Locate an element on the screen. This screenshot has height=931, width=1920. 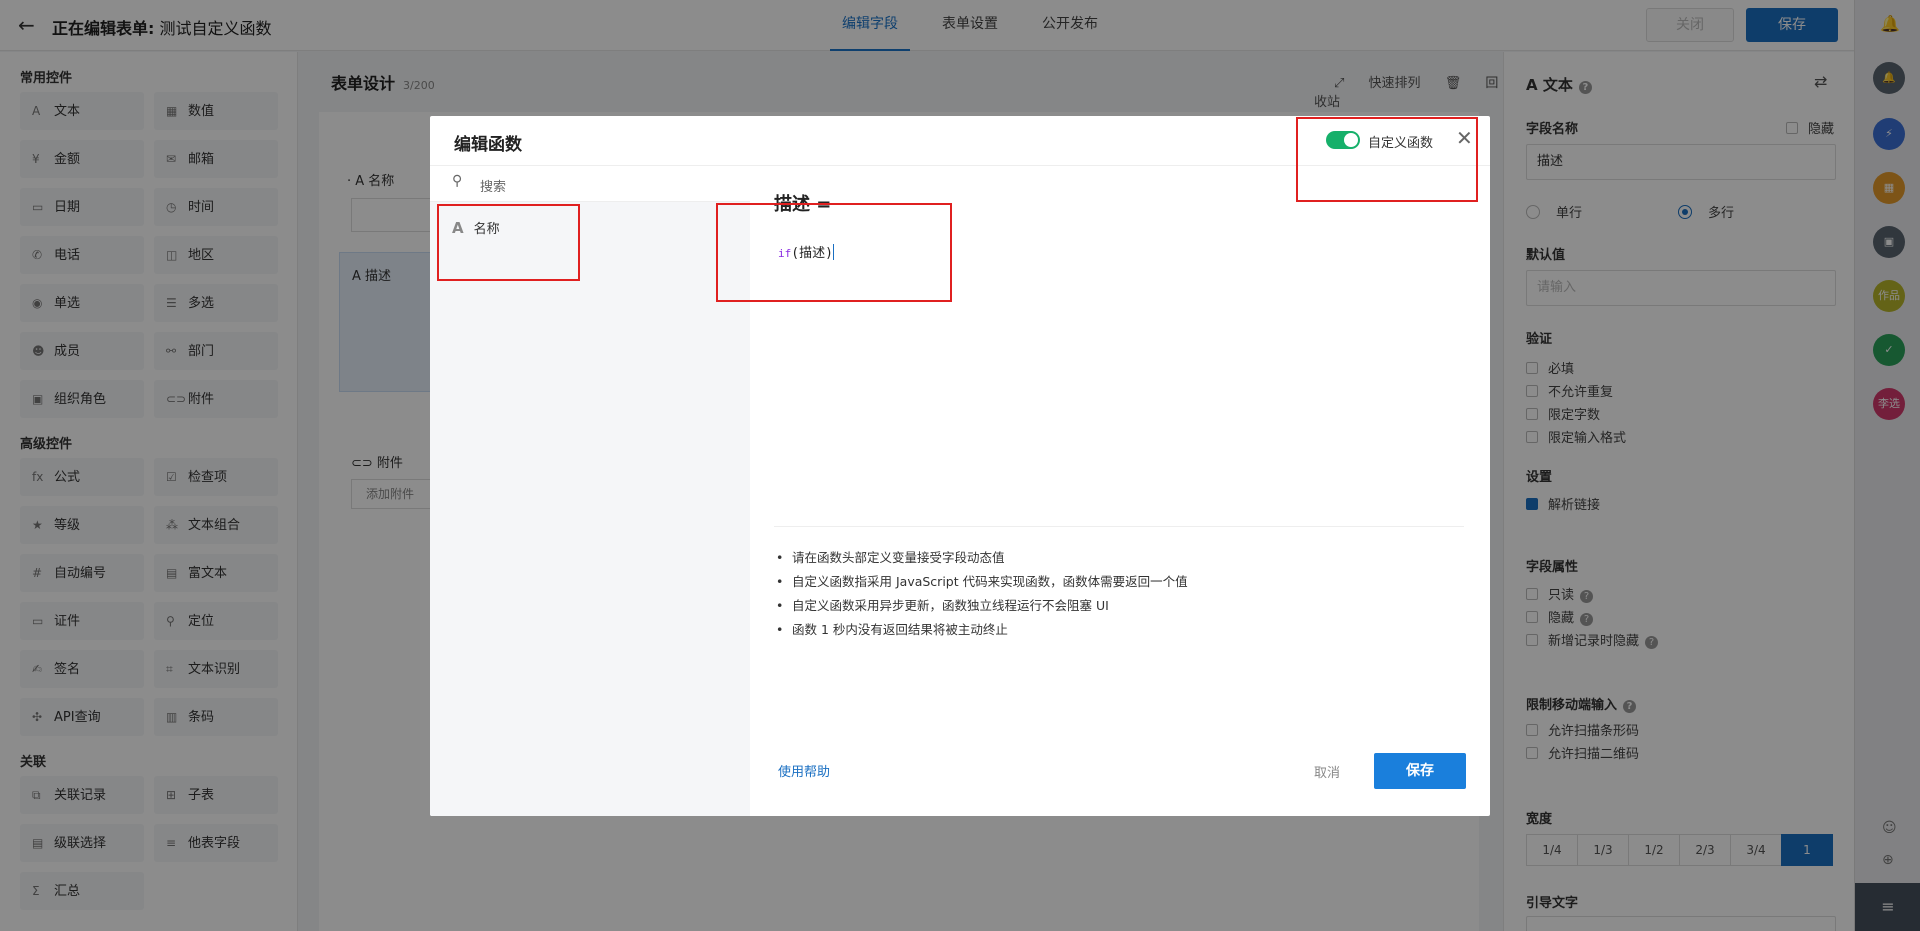
highlight-box-code is located at coordinates (834, 252).